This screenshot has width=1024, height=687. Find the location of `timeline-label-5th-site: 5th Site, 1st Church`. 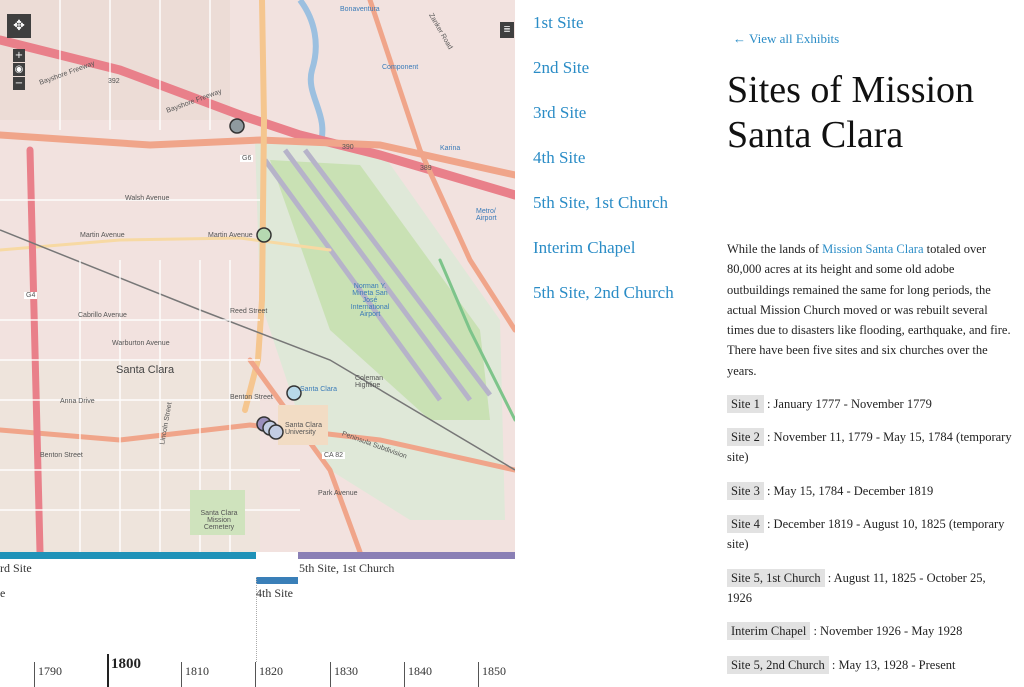

timeline-label-5th-site: 5th Site, 1st Church is located at coordinates (346, 568).